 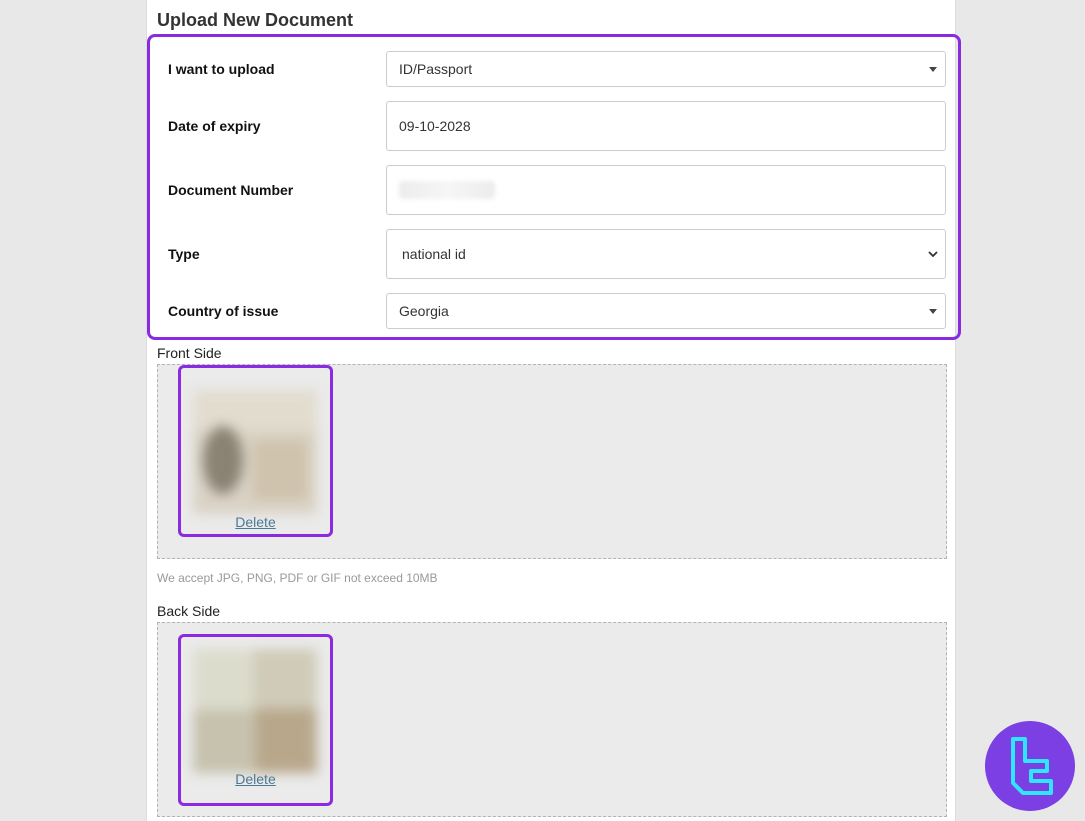 What do you see at coordinates (434, 254) in the screenshot?
I see `type-value: national id` at bounding box center [434, 254].